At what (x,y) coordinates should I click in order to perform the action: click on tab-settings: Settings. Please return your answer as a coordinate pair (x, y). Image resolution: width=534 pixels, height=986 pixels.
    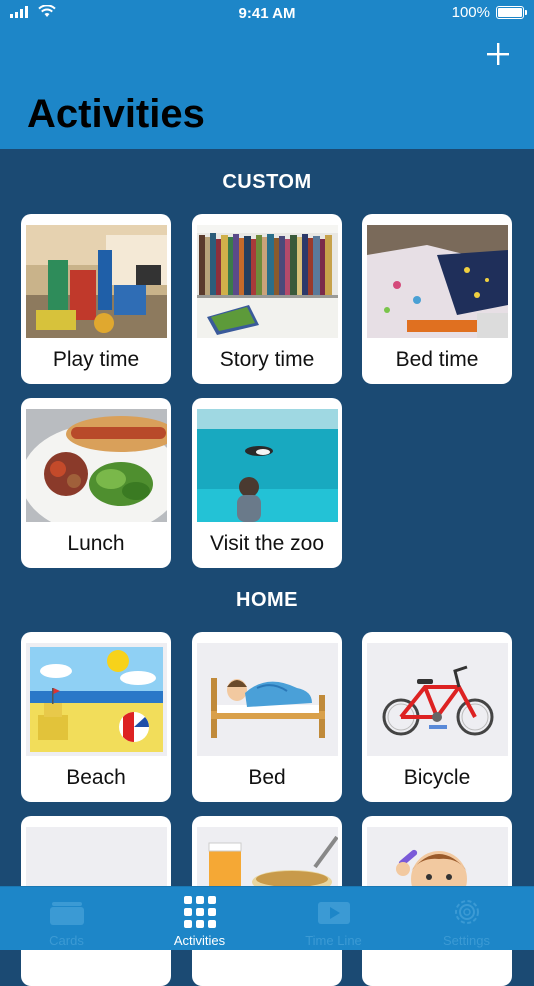
    Looking at the image, I should click on (466, 918).